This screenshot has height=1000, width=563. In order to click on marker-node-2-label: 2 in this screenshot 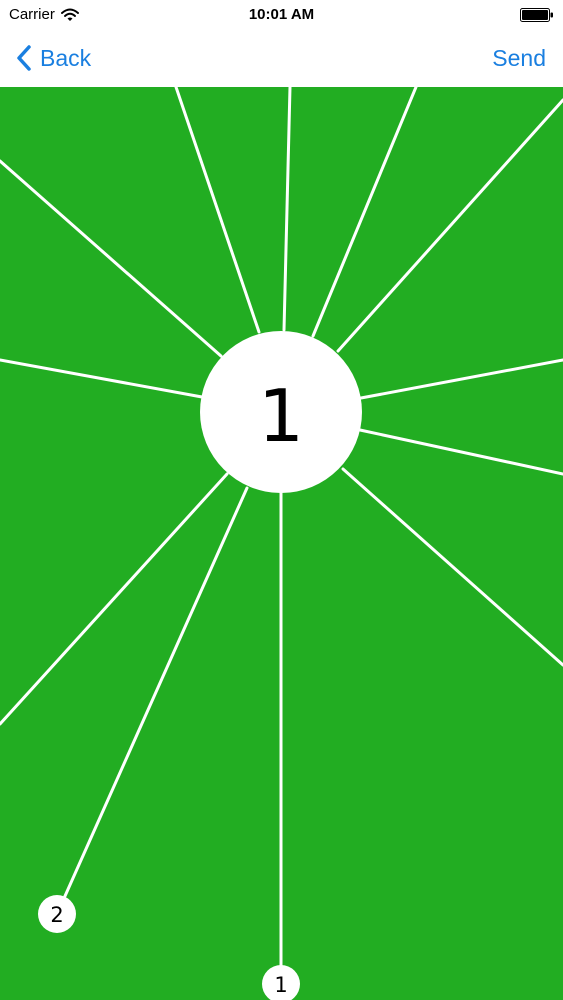, I will do `click(56, 915)`.